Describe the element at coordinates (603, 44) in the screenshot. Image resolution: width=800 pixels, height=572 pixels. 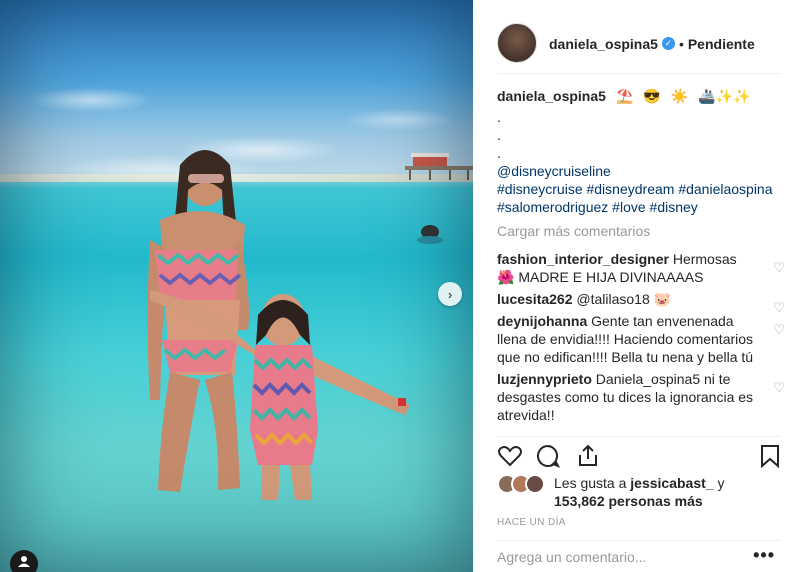
I see `header-username: daniela_ospina5` at that location.